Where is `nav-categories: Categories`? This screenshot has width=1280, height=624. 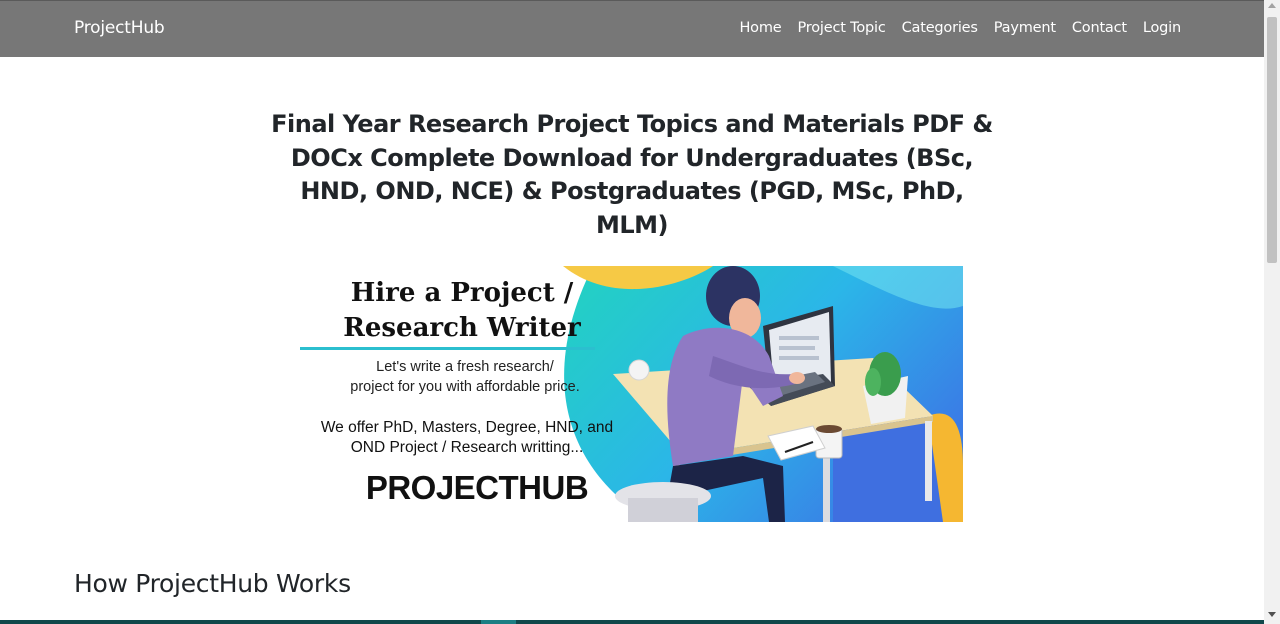
nav-categories: Categories is located at coordinates (940, 28).